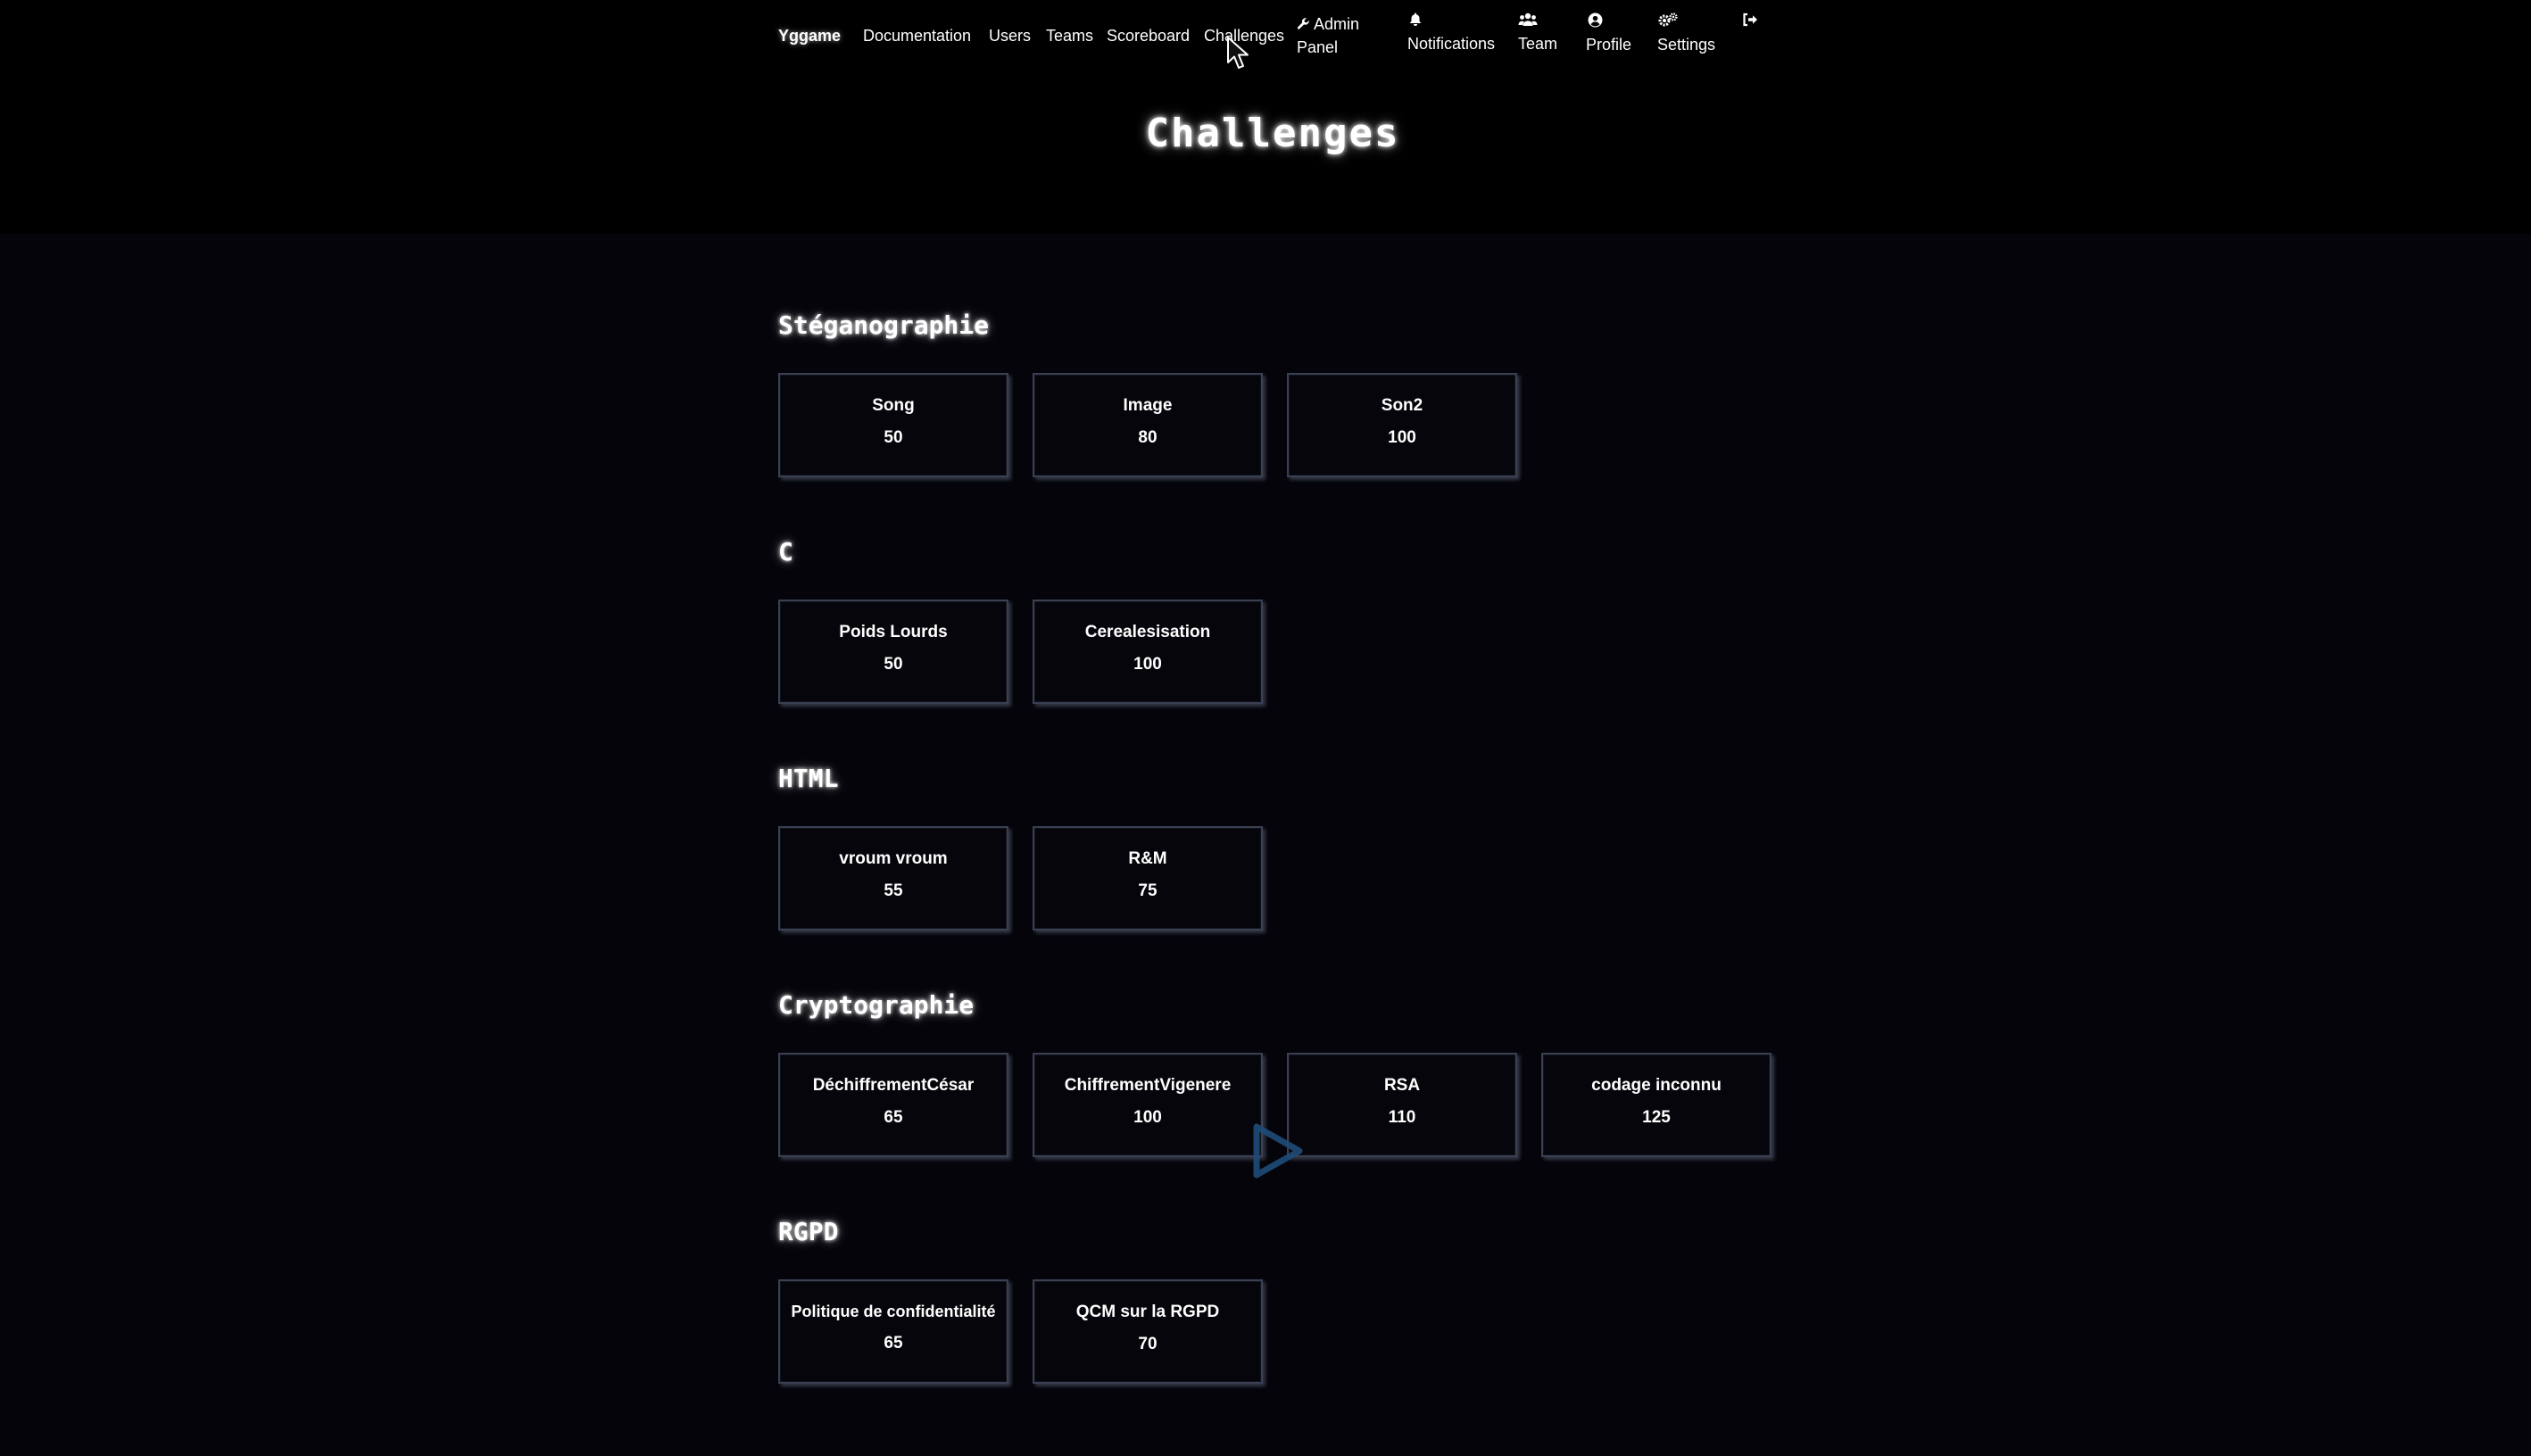  Describe the element at coordinates (893, 1331) in the screenshot. I see `challenge-card-politique-confidentialite: Politique de confidentialité 65` at that location.